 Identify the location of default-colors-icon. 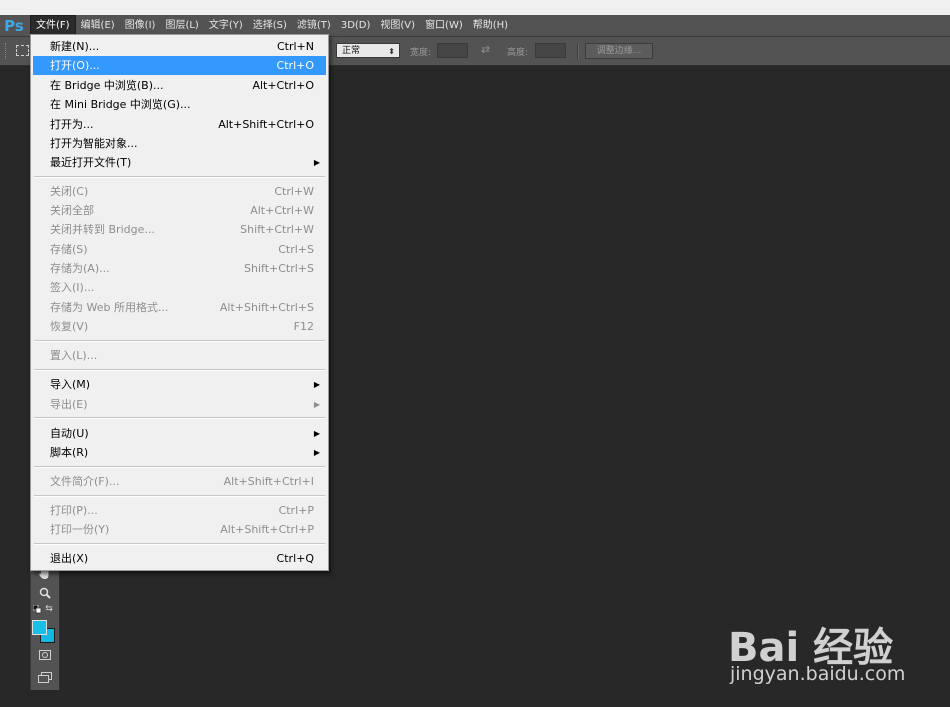
(37, 609).